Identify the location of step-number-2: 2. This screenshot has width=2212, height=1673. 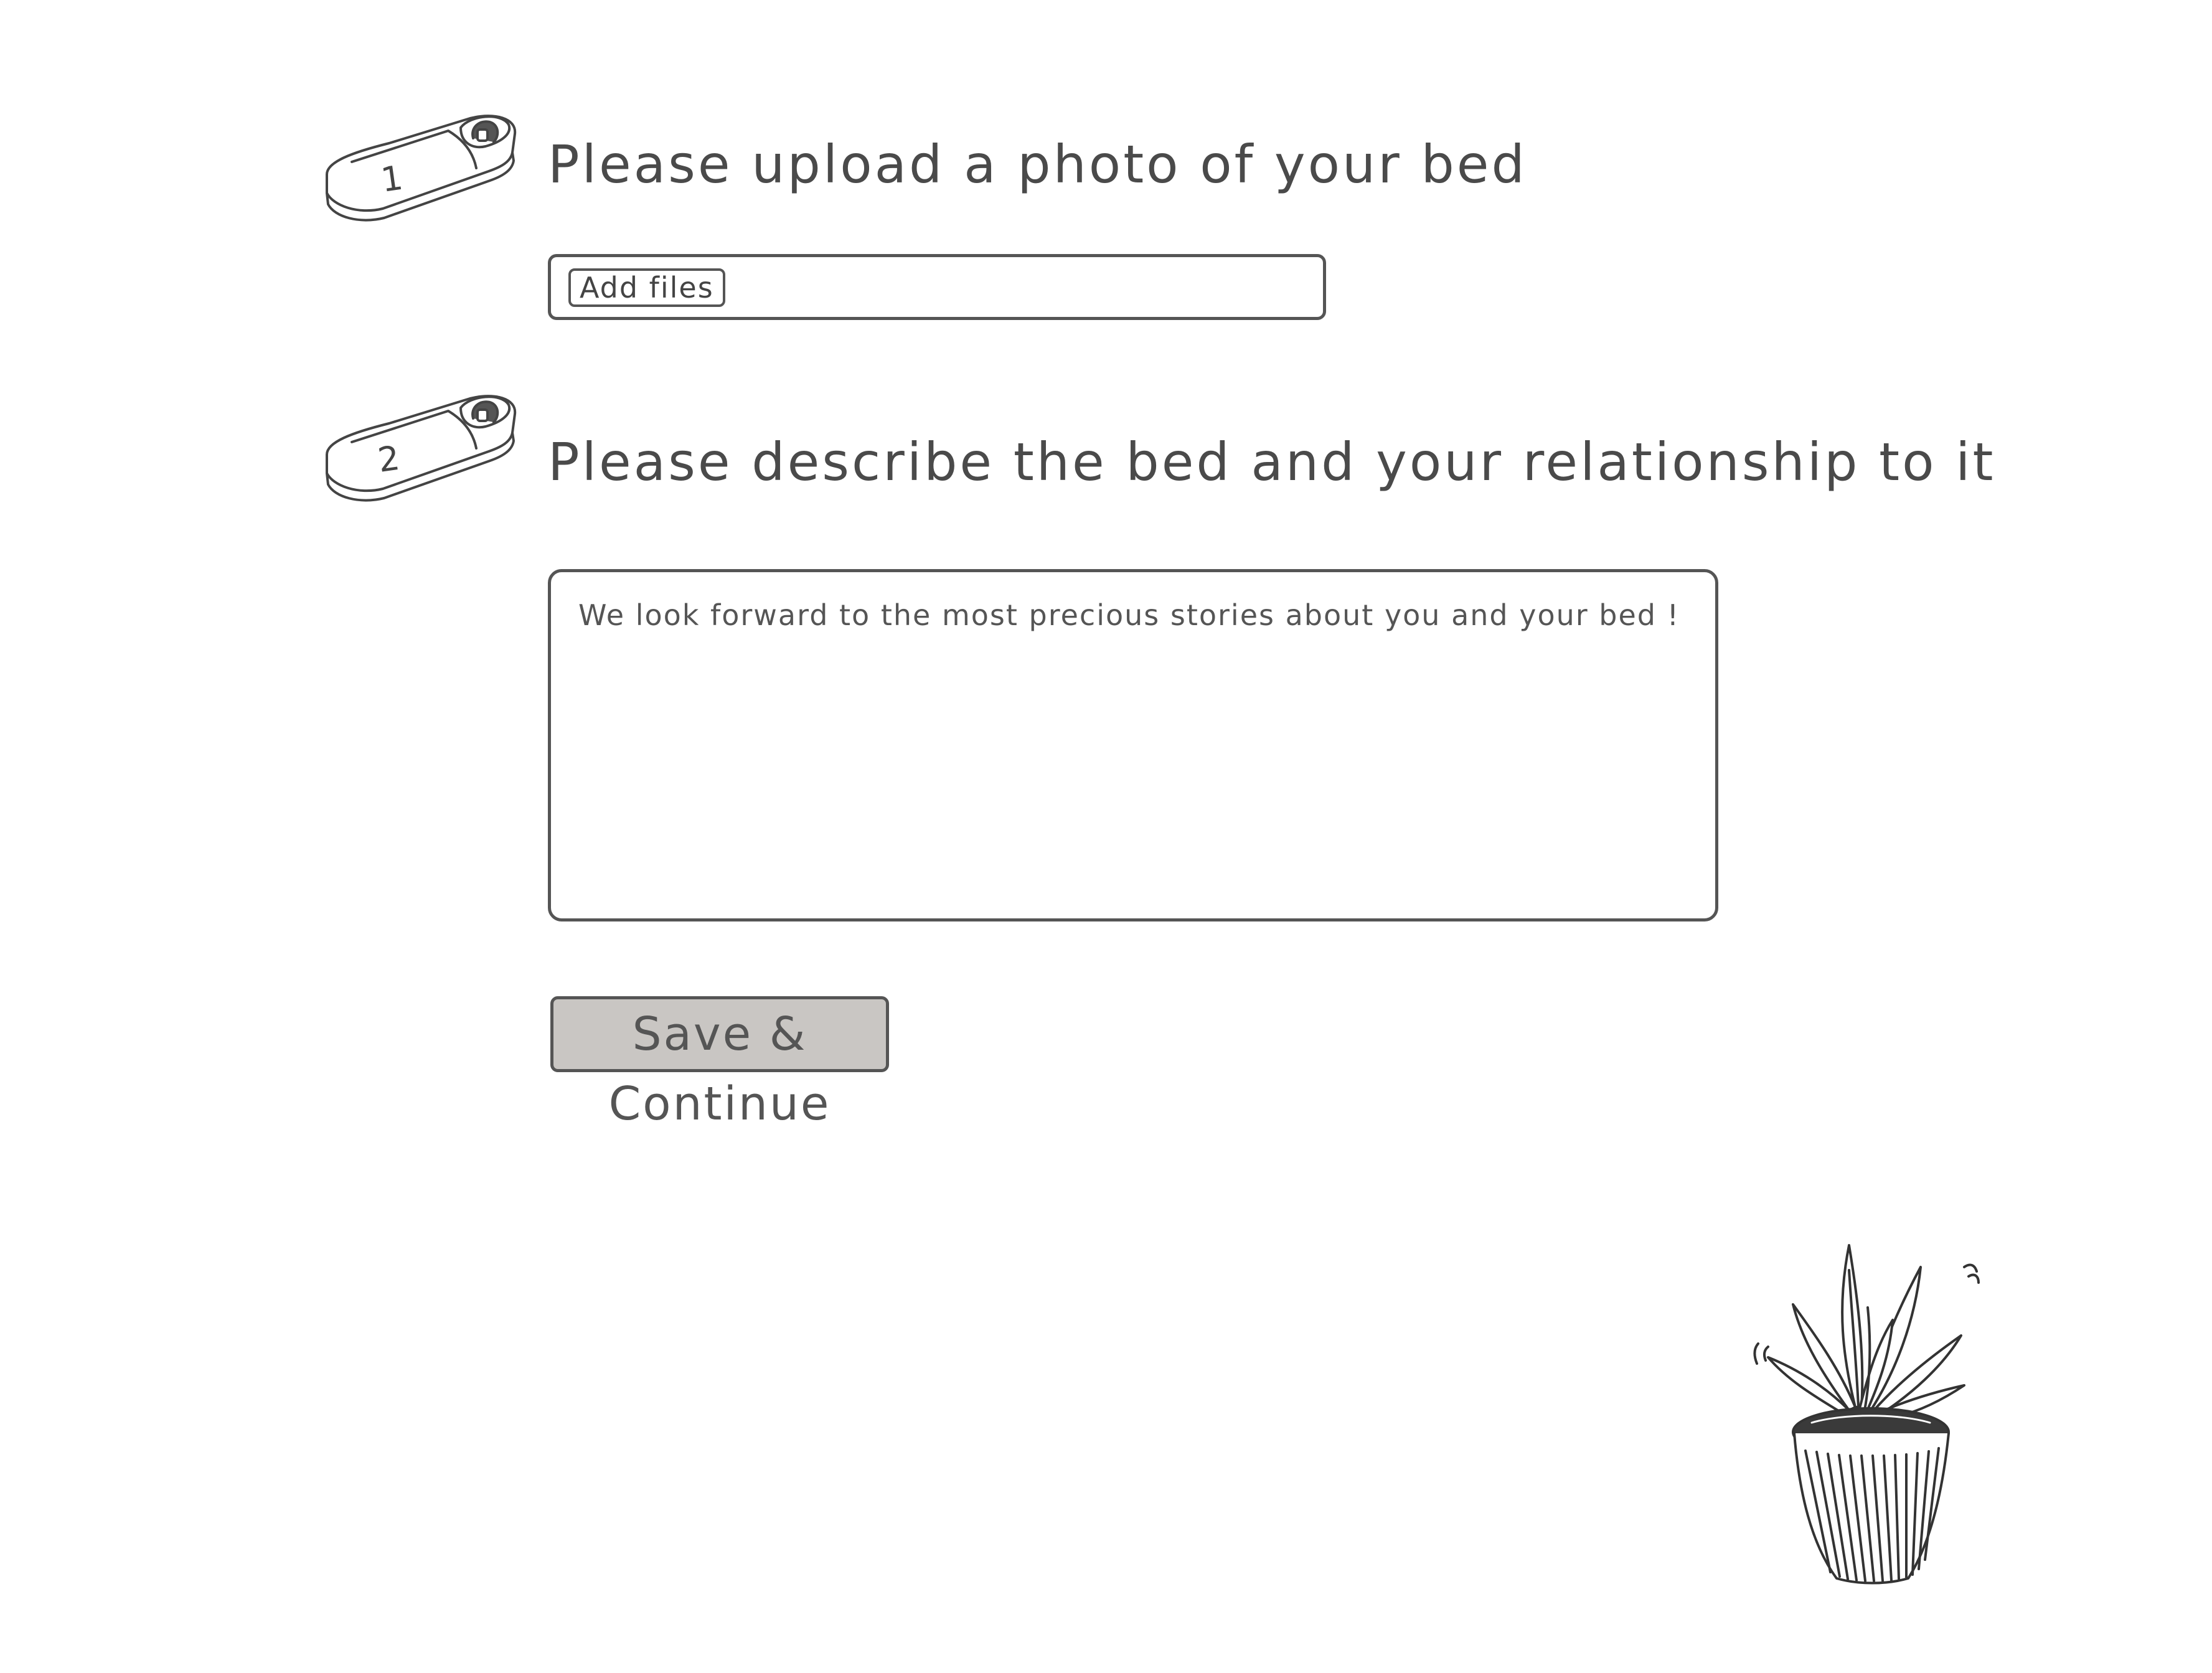
(388, 459).